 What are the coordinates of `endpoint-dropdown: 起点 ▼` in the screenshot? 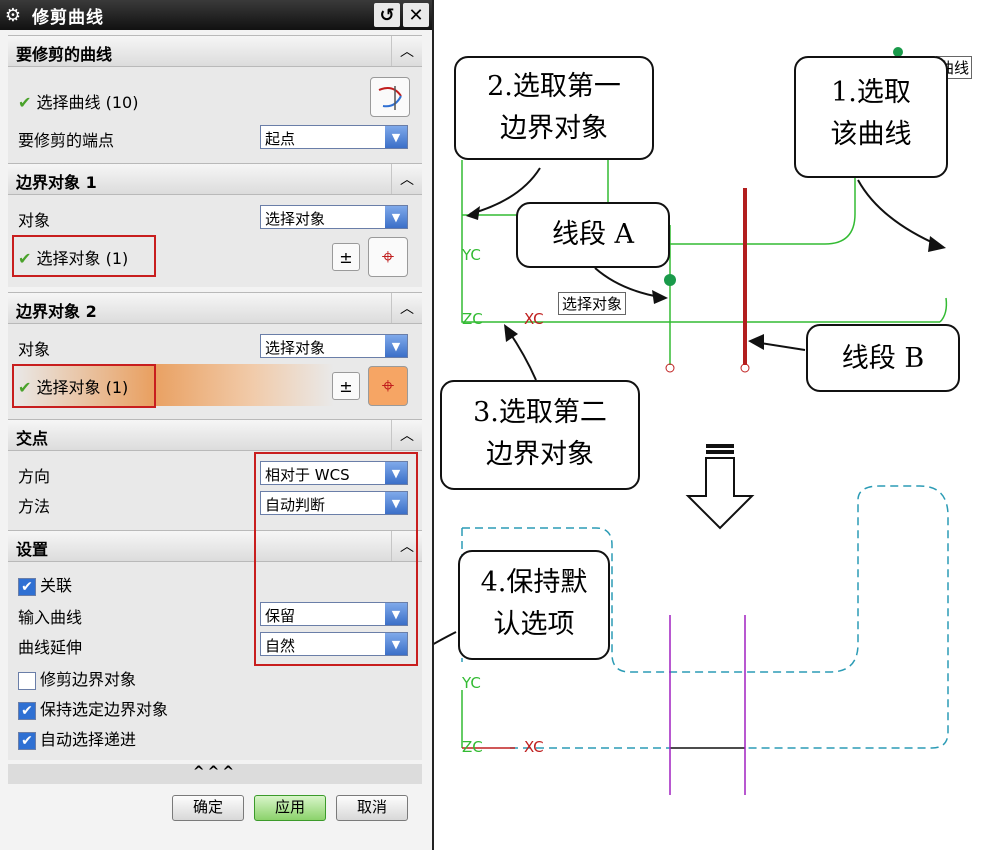 It's located at (334, 137).